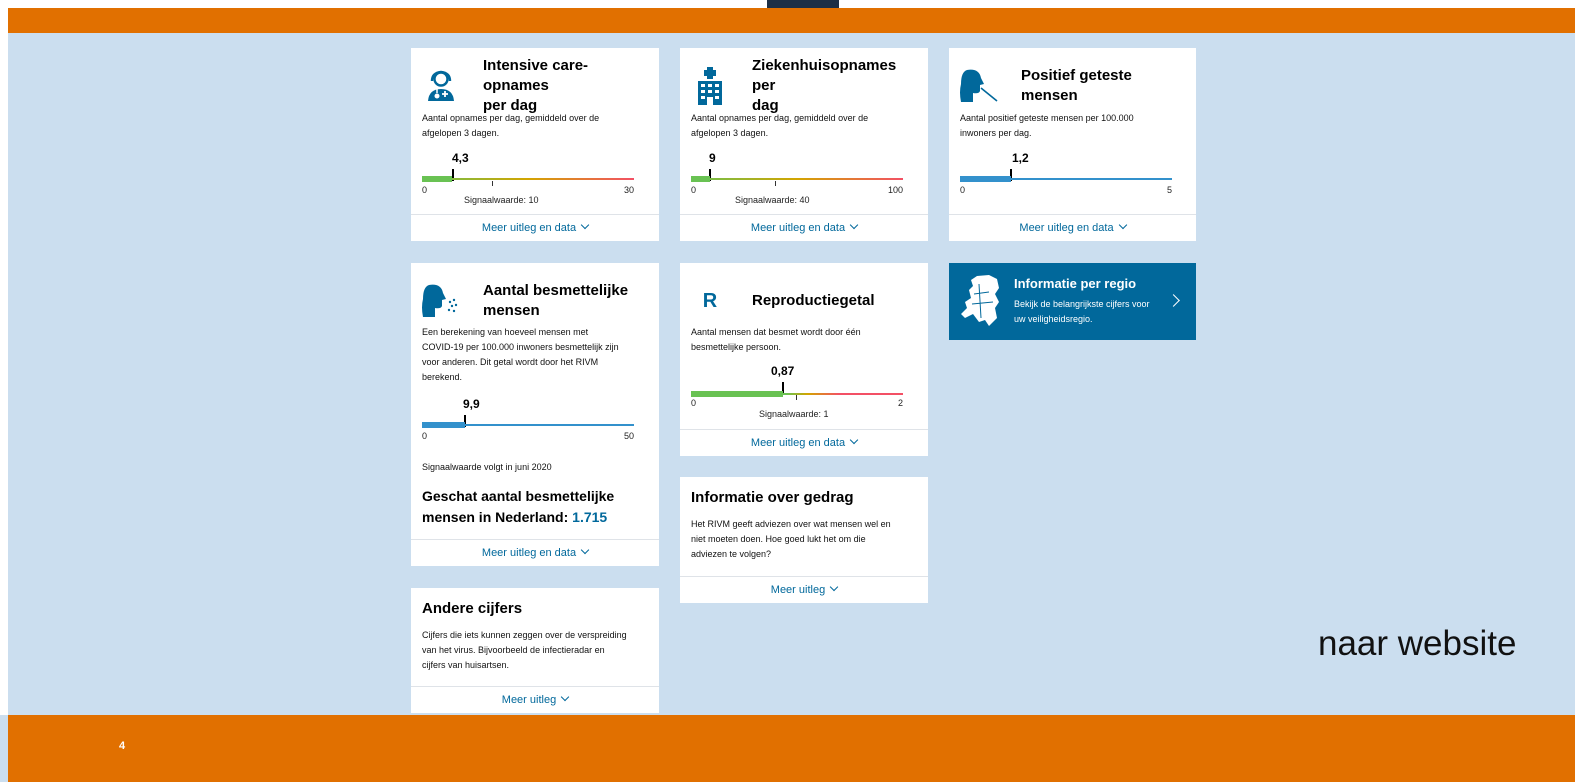 The height and width of the screenshot is (782, 1575). Describe the element at coordinates (487, 467) in the screenshot. I see `signal-note: Signaalwaarde volgt in juni 2020` at that location.